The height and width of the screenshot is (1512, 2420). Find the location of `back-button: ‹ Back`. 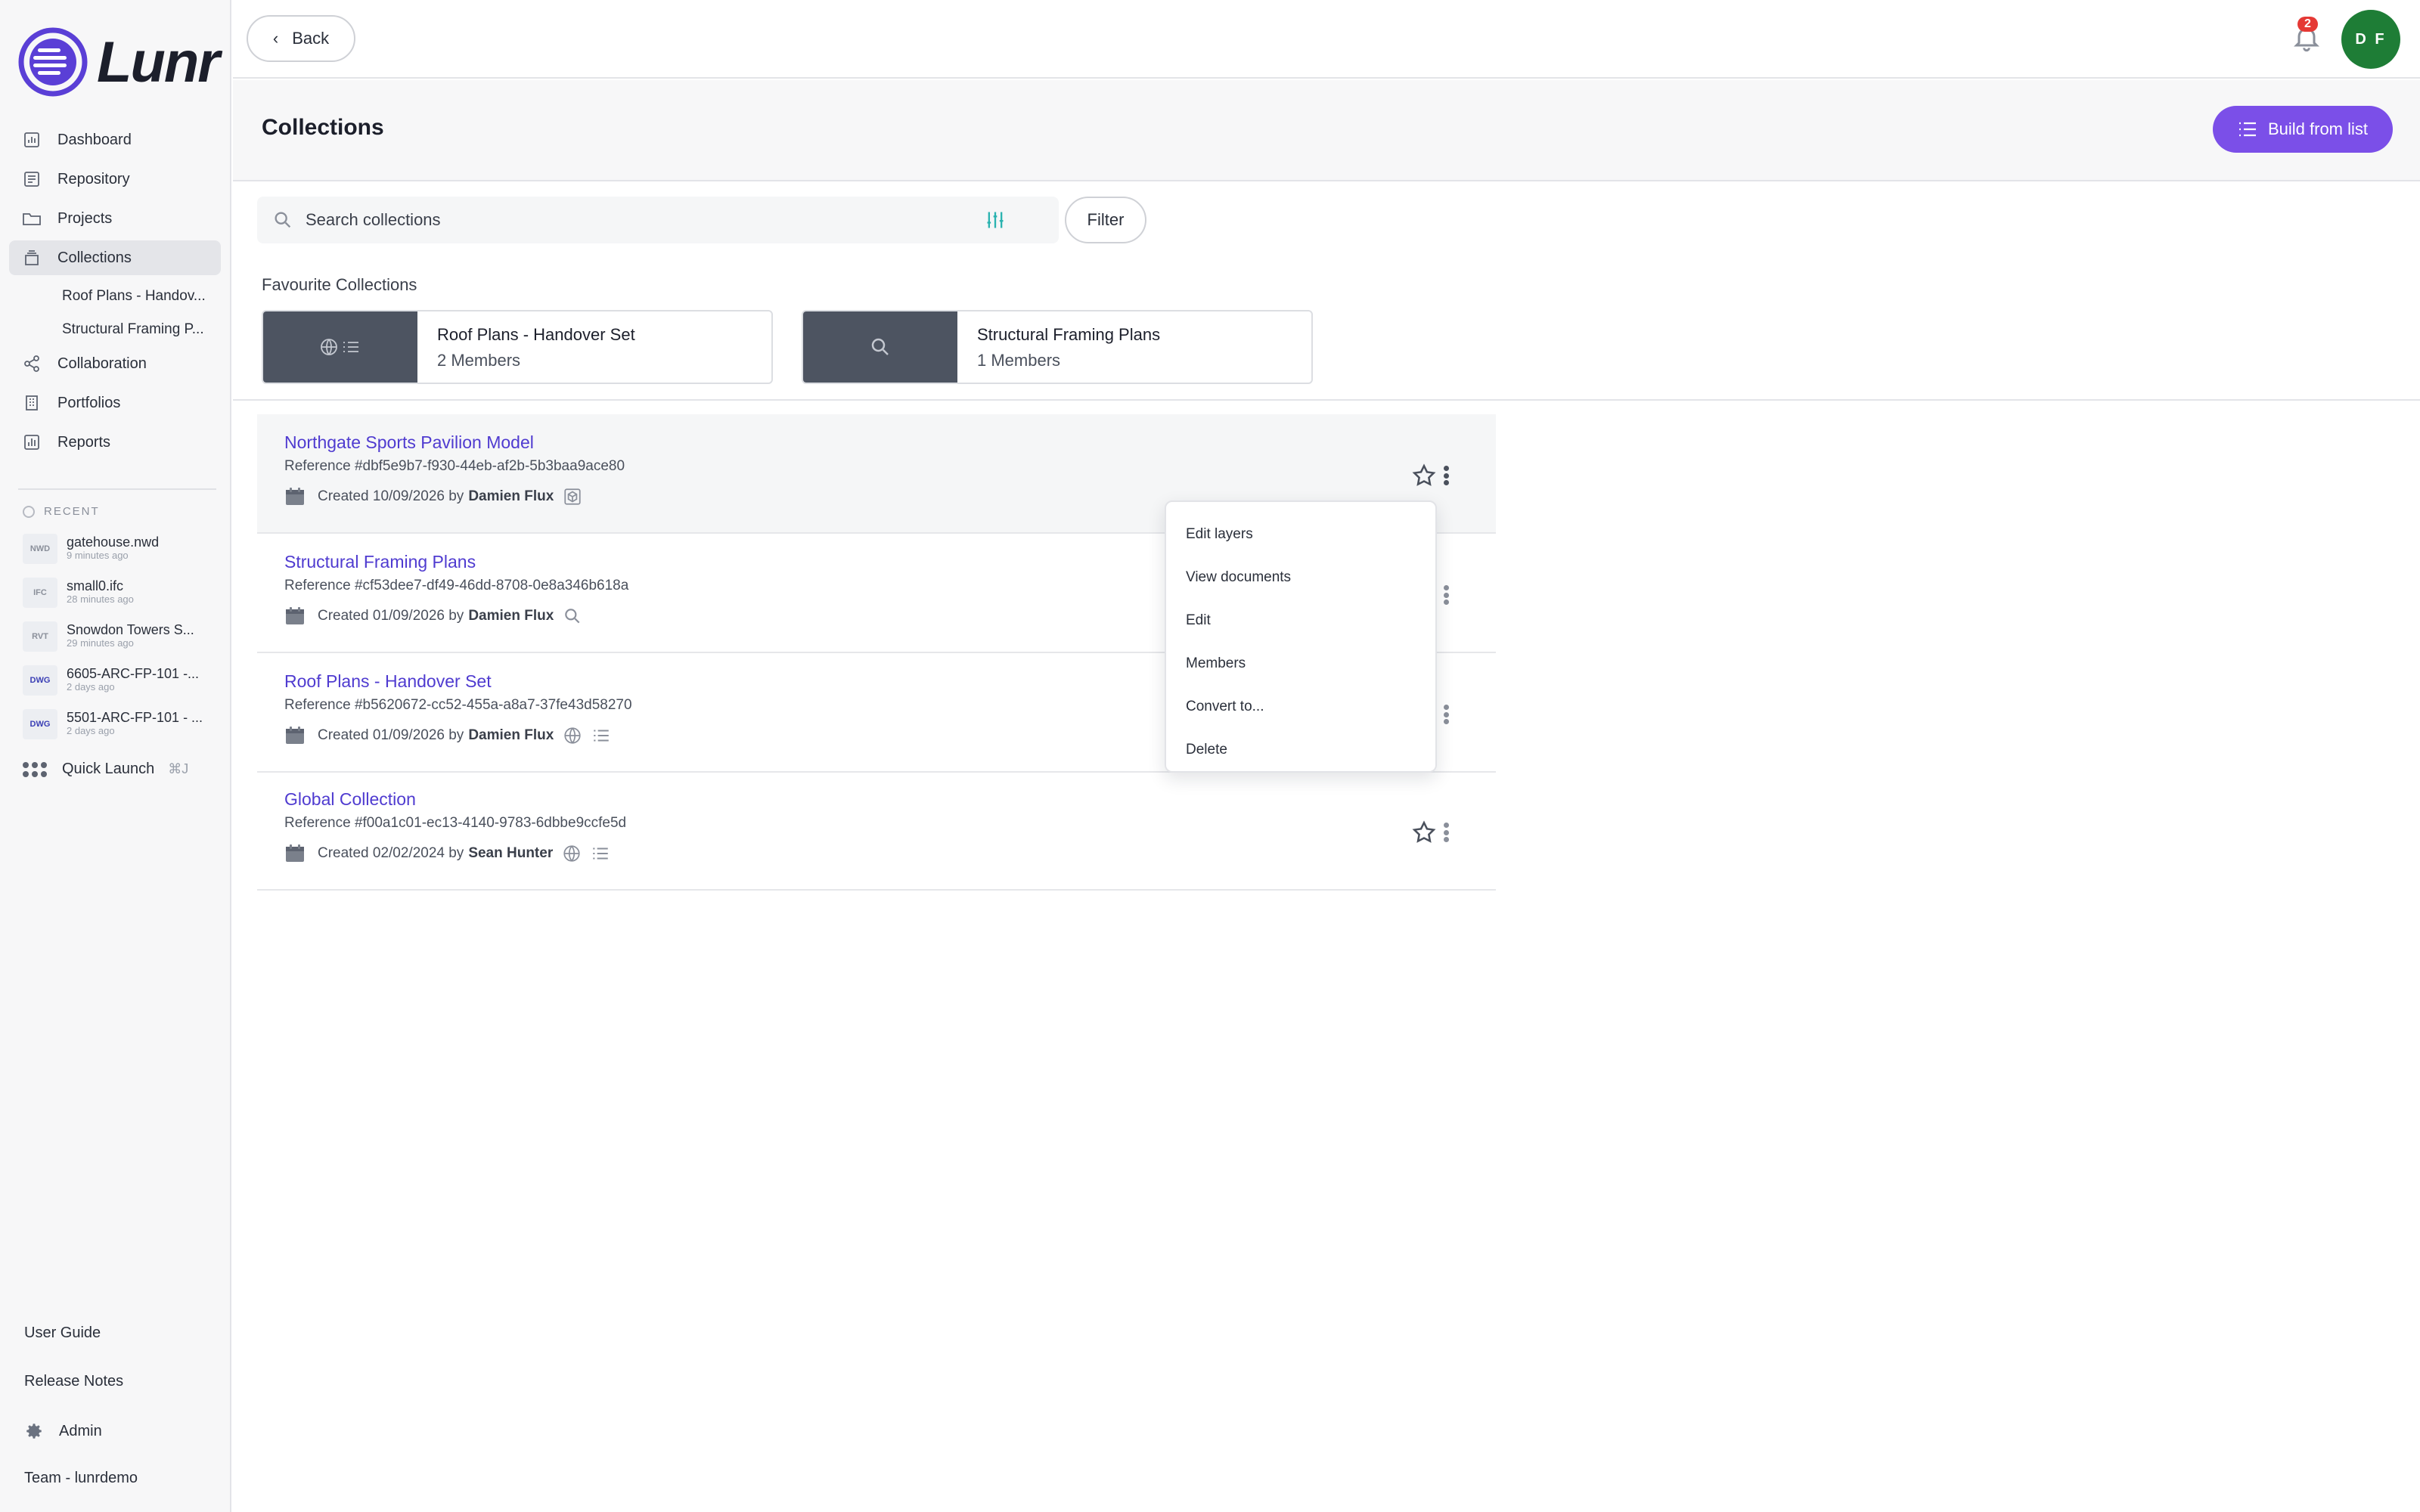

back-button: ‹ Back is located at coordinates (301, 38).